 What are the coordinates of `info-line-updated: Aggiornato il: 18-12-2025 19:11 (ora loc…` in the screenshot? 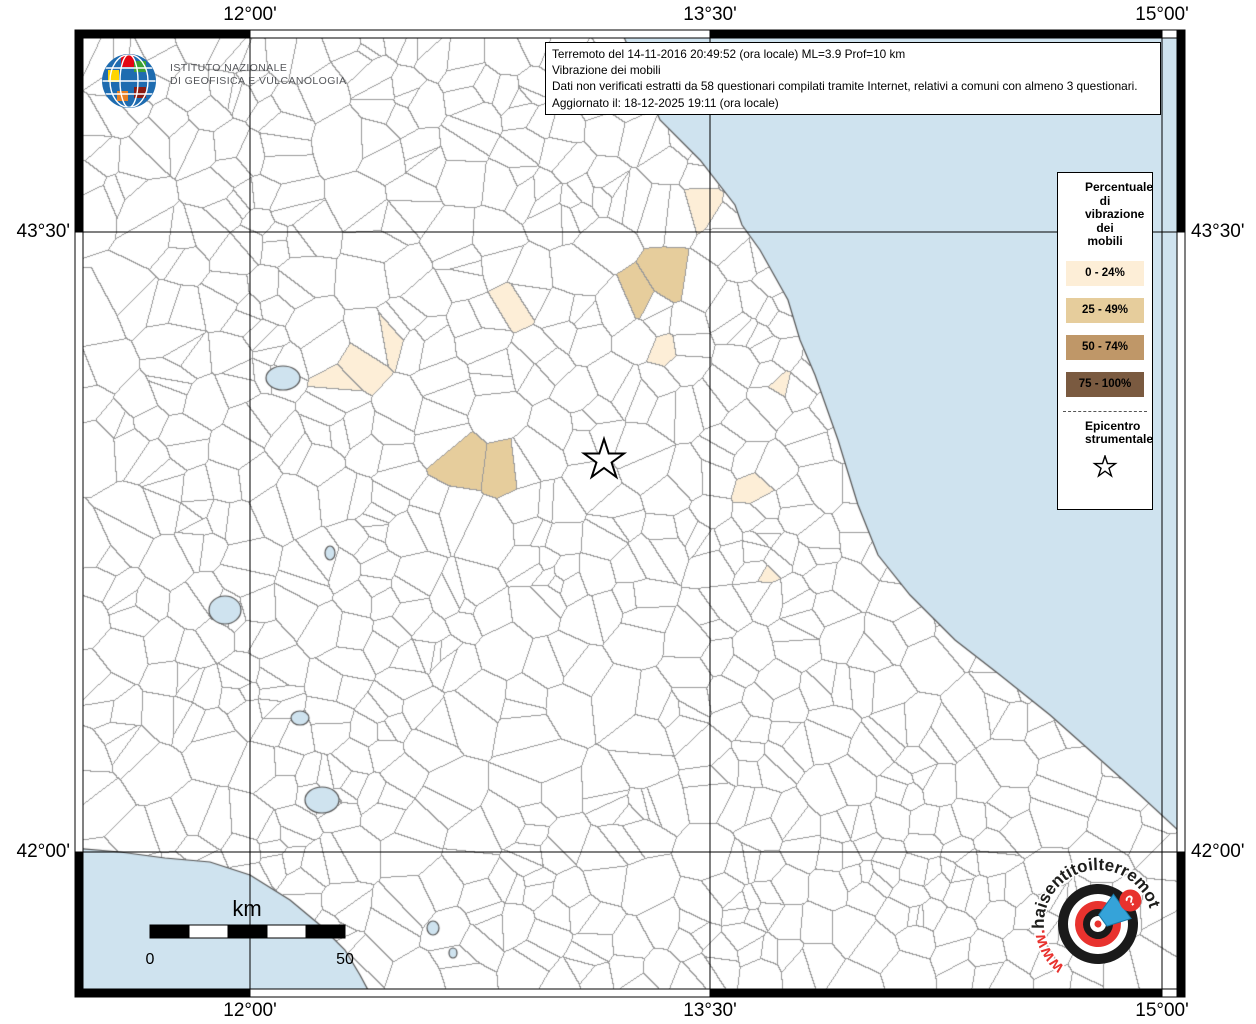 It's located at (665, 102).